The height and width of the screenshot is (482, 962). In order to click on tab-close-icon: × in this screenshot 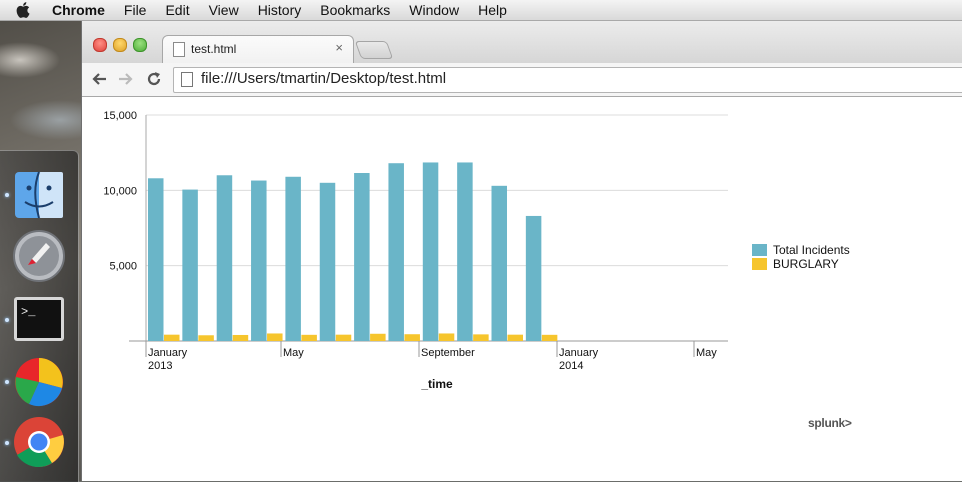, I will do `click(339, 47)`.